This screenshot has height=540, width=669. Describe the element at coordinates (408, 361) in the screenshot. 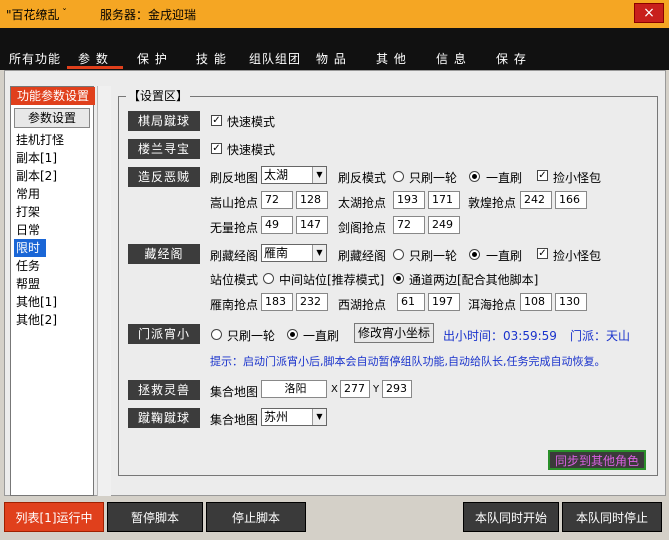

I see `menpai-hint: 提示：启动门派宵小后,脚本会自动暂停组队功能,自动给队长,任务完成自动恢复。` at that location.